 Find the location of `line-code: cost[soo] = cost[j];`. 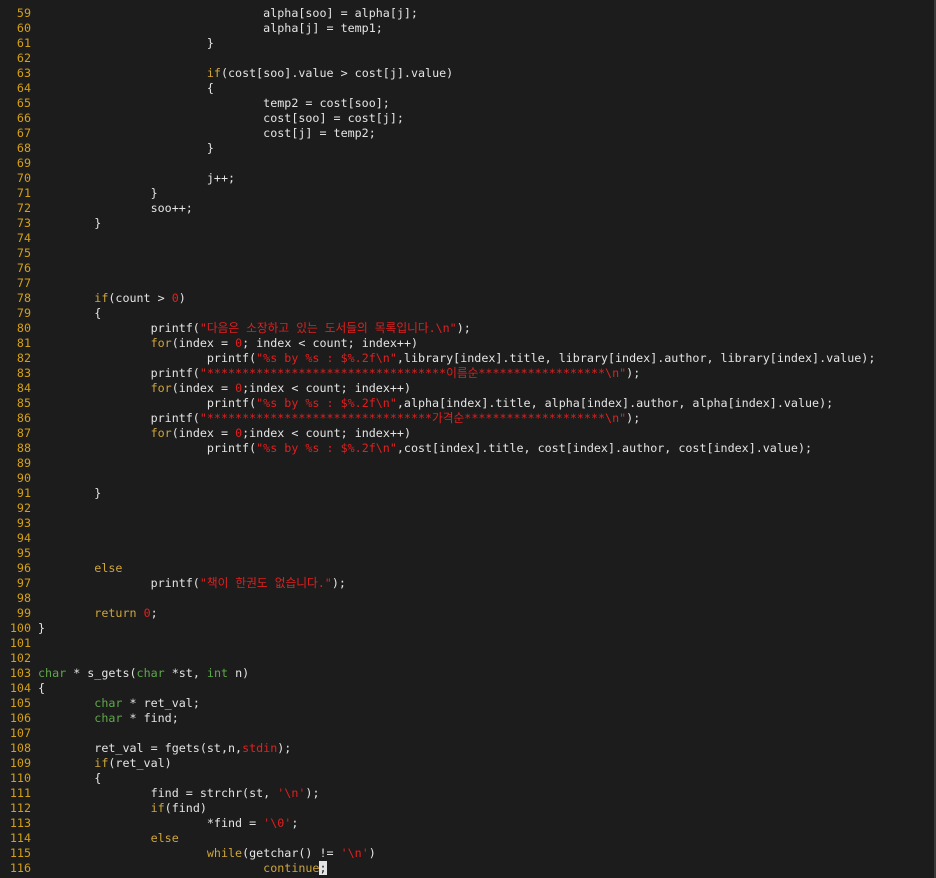

line-code: cost[soo] = cost[j]; is located at coordinates (221, 118).